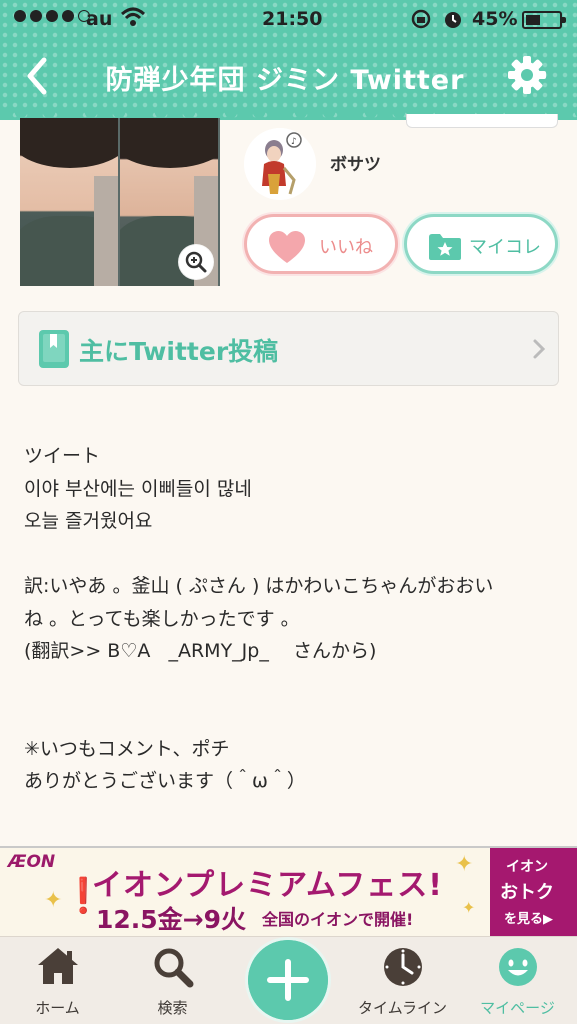 This screenshot has height=1024, width=577. Describe the element at coordinates (527, 75) in the screenshot. I see `settings-gear-icon` at that location.